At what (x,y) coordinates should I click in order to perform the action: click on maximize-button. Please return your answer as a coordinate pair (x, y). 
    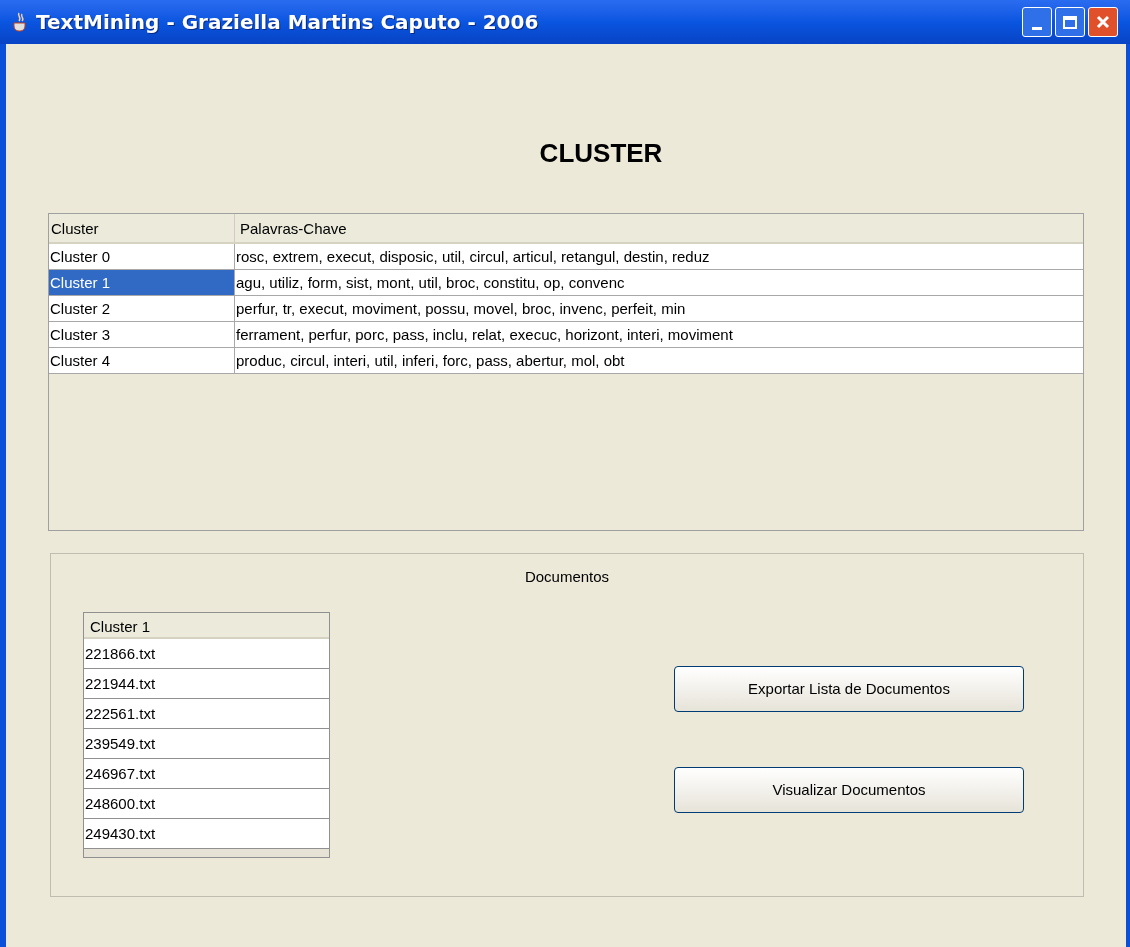
    Looking at the image, I should click on (1070, 22).